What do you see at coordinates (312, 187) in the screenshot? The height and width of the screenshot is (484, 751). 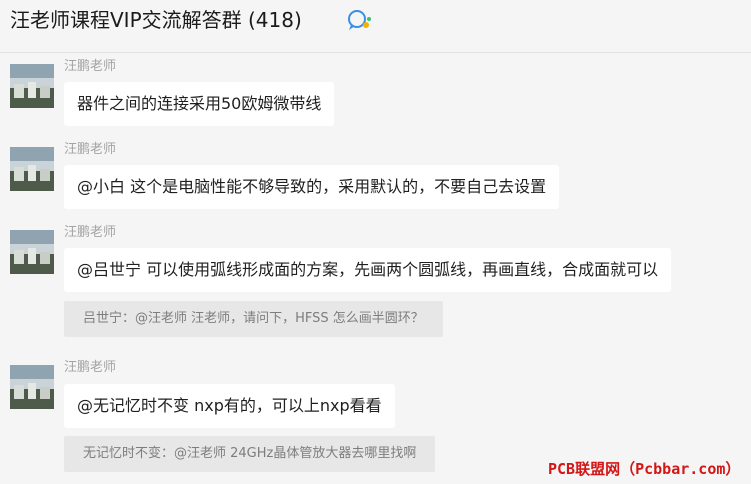 I see `message-bubble: @小白 这个是电脑性能不够导致的，采用默认的，不要自己去设置` at bounding box center [312, 187].